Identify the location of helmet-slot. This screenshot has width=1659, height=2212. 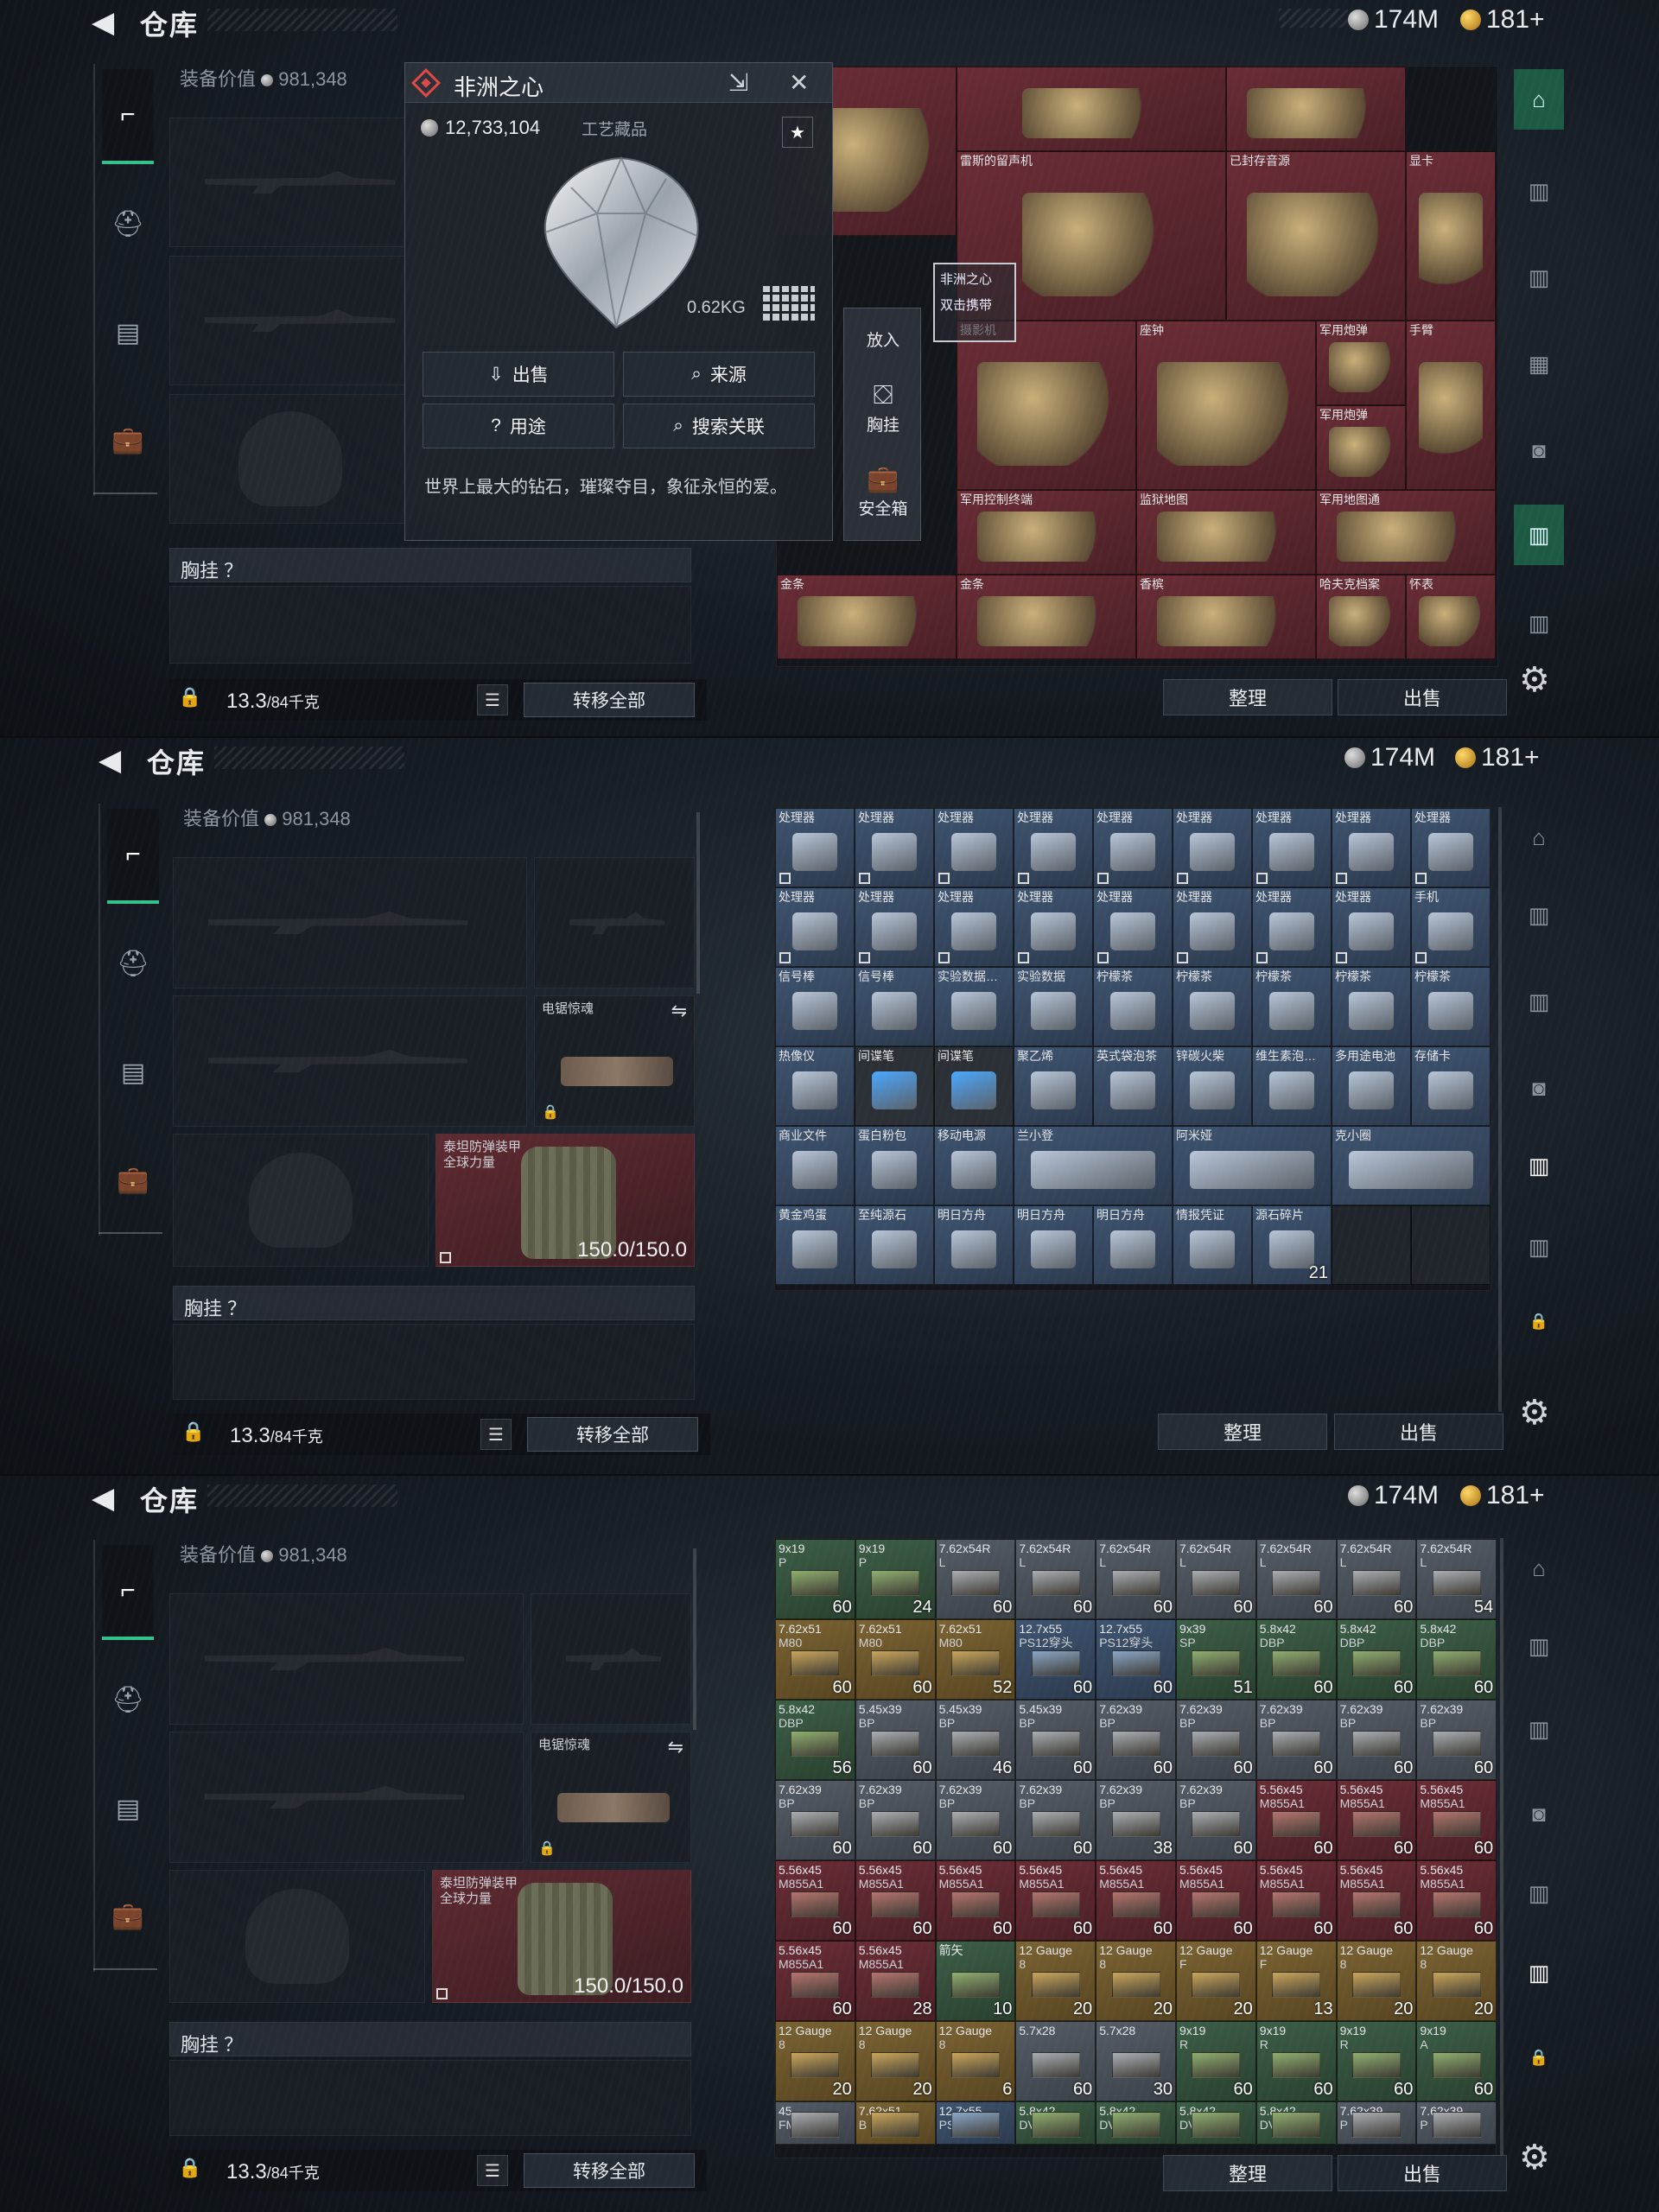
(297, 1936).